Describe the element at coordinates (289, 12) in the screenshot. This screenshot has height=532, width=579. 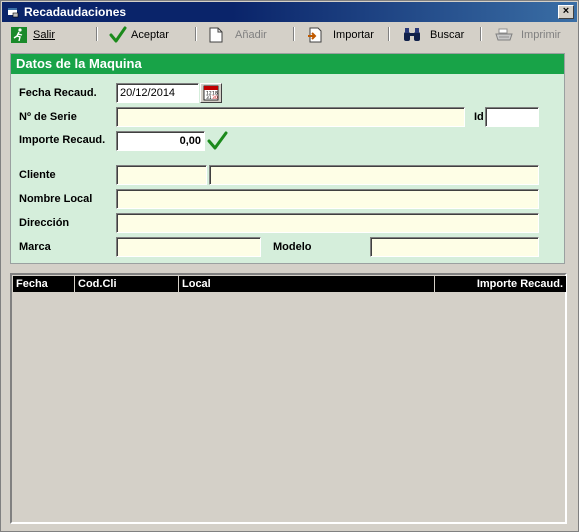
I see `title-bar: Recadaudaciones ×` at that location.